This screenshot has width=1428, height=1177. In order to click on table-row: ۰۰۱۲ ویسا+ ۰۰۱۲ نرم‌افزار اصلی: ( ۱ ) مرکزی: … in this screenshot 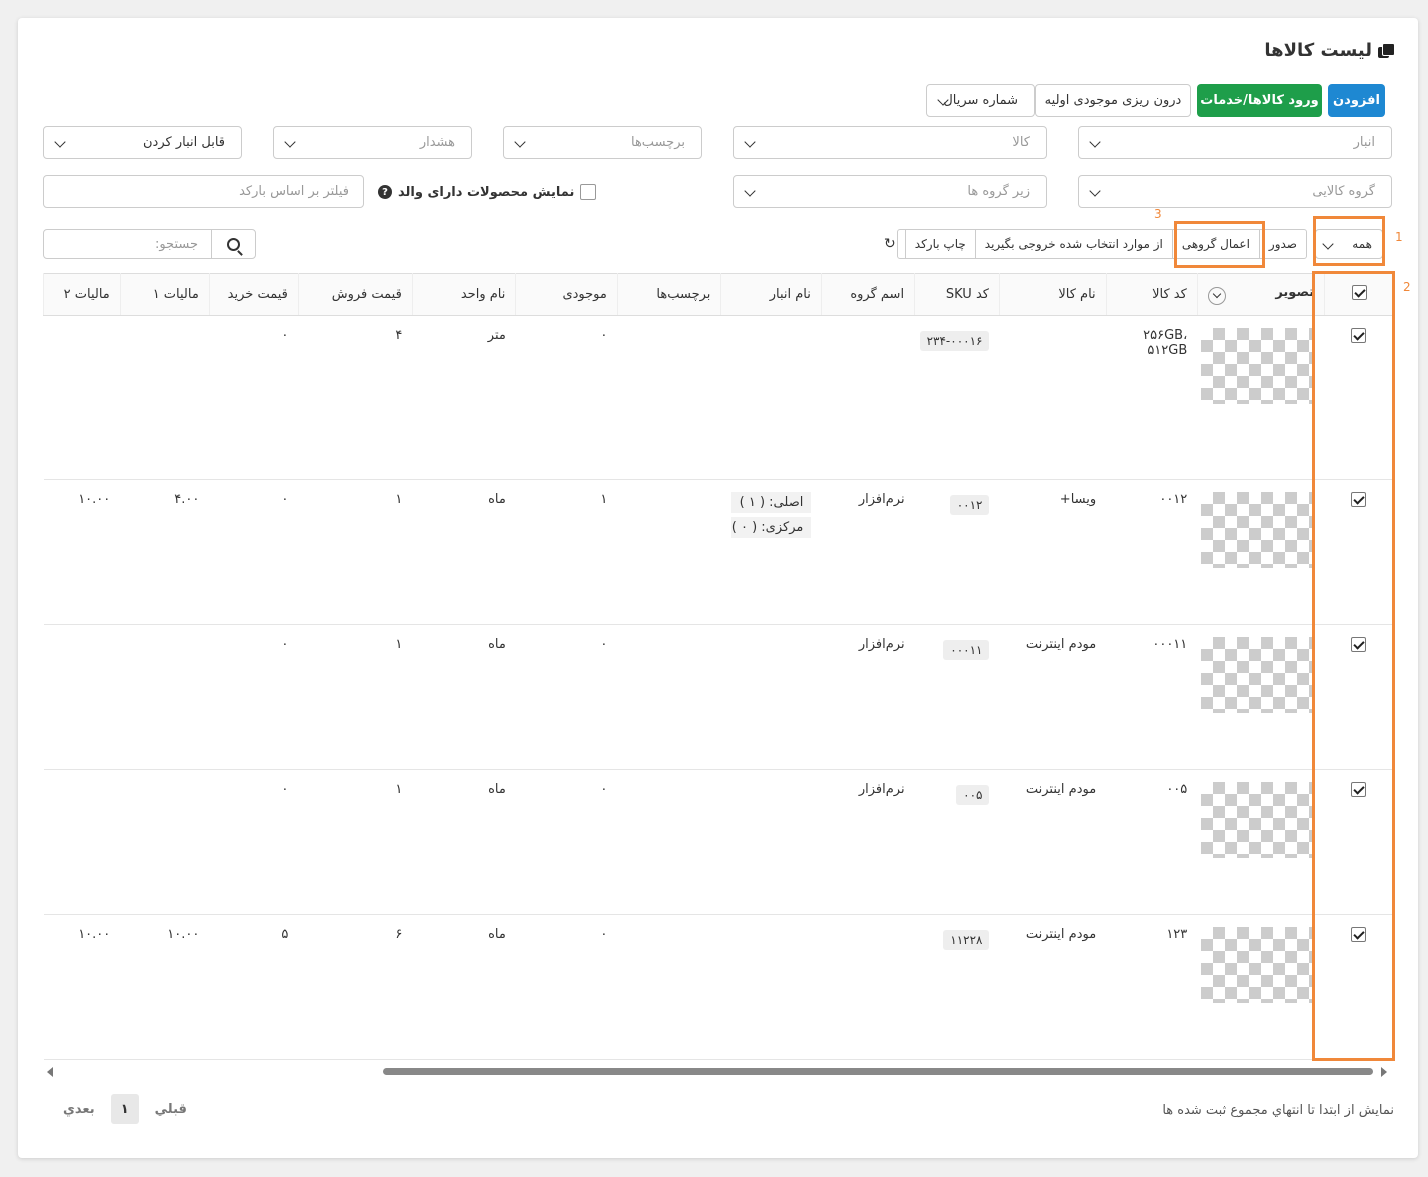, I will do `click(718, 552)`.